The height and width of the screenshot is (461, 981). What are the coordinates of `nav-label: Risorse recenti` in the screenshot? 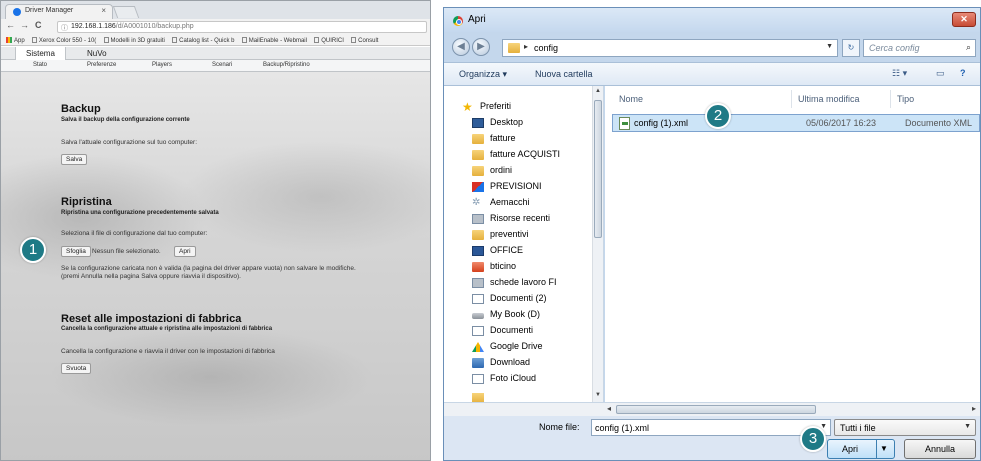 It's located at (520, 218).